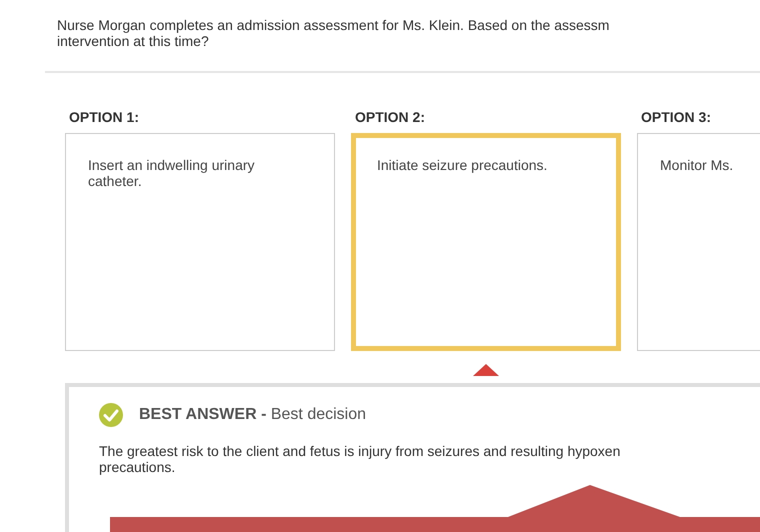 Image resolution: width=760 pixels, height=532 pixels. What do you see at coordinates (390, 117) in the screenshot?
I see `option-heading: OPTION 2:` at bounding box center [390, 117].